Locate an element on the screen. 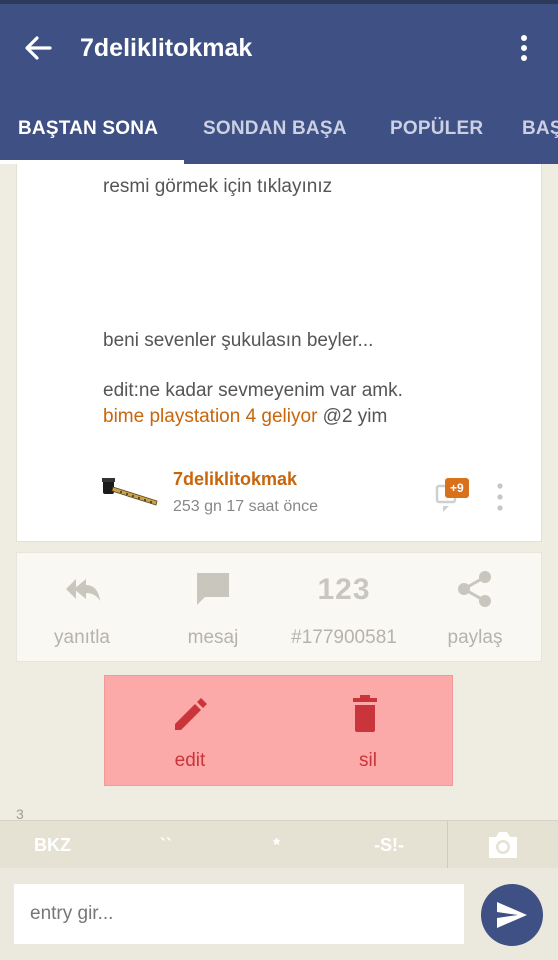 The image size is (558, 960). tab-bar: BAŞTAN SONA SONDAN BAŞA POPÜLER BAŞ is located at coordinates (279, 133).